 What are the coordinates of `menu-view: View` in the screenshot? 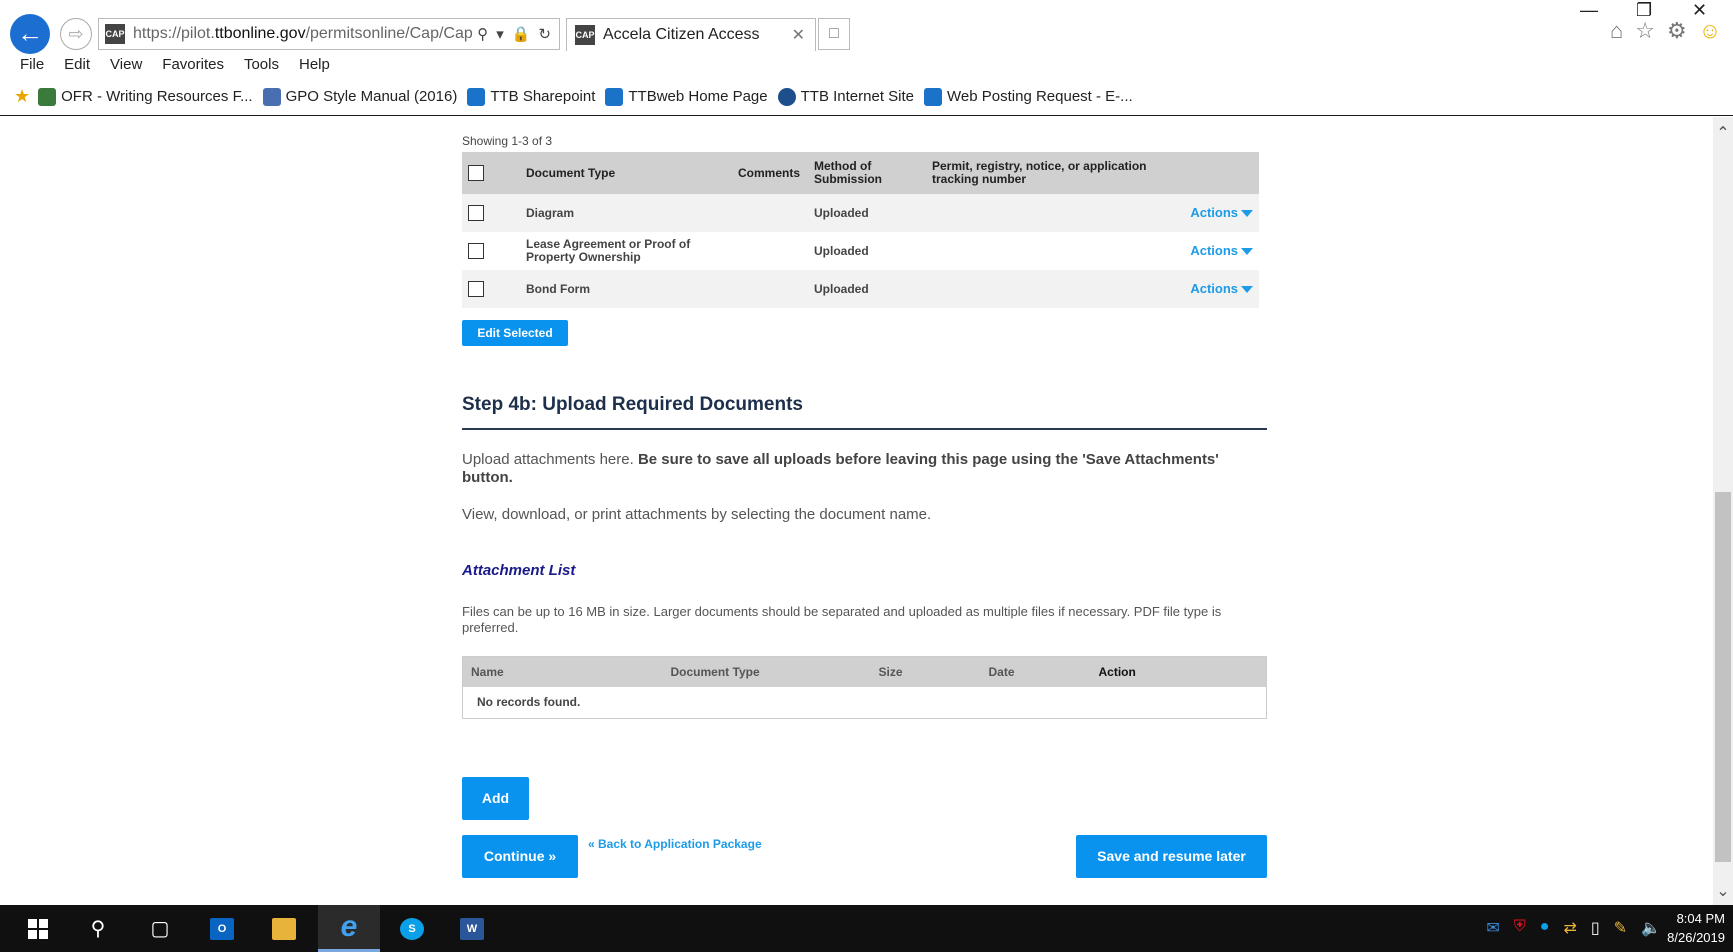 It's located at (126, 64).